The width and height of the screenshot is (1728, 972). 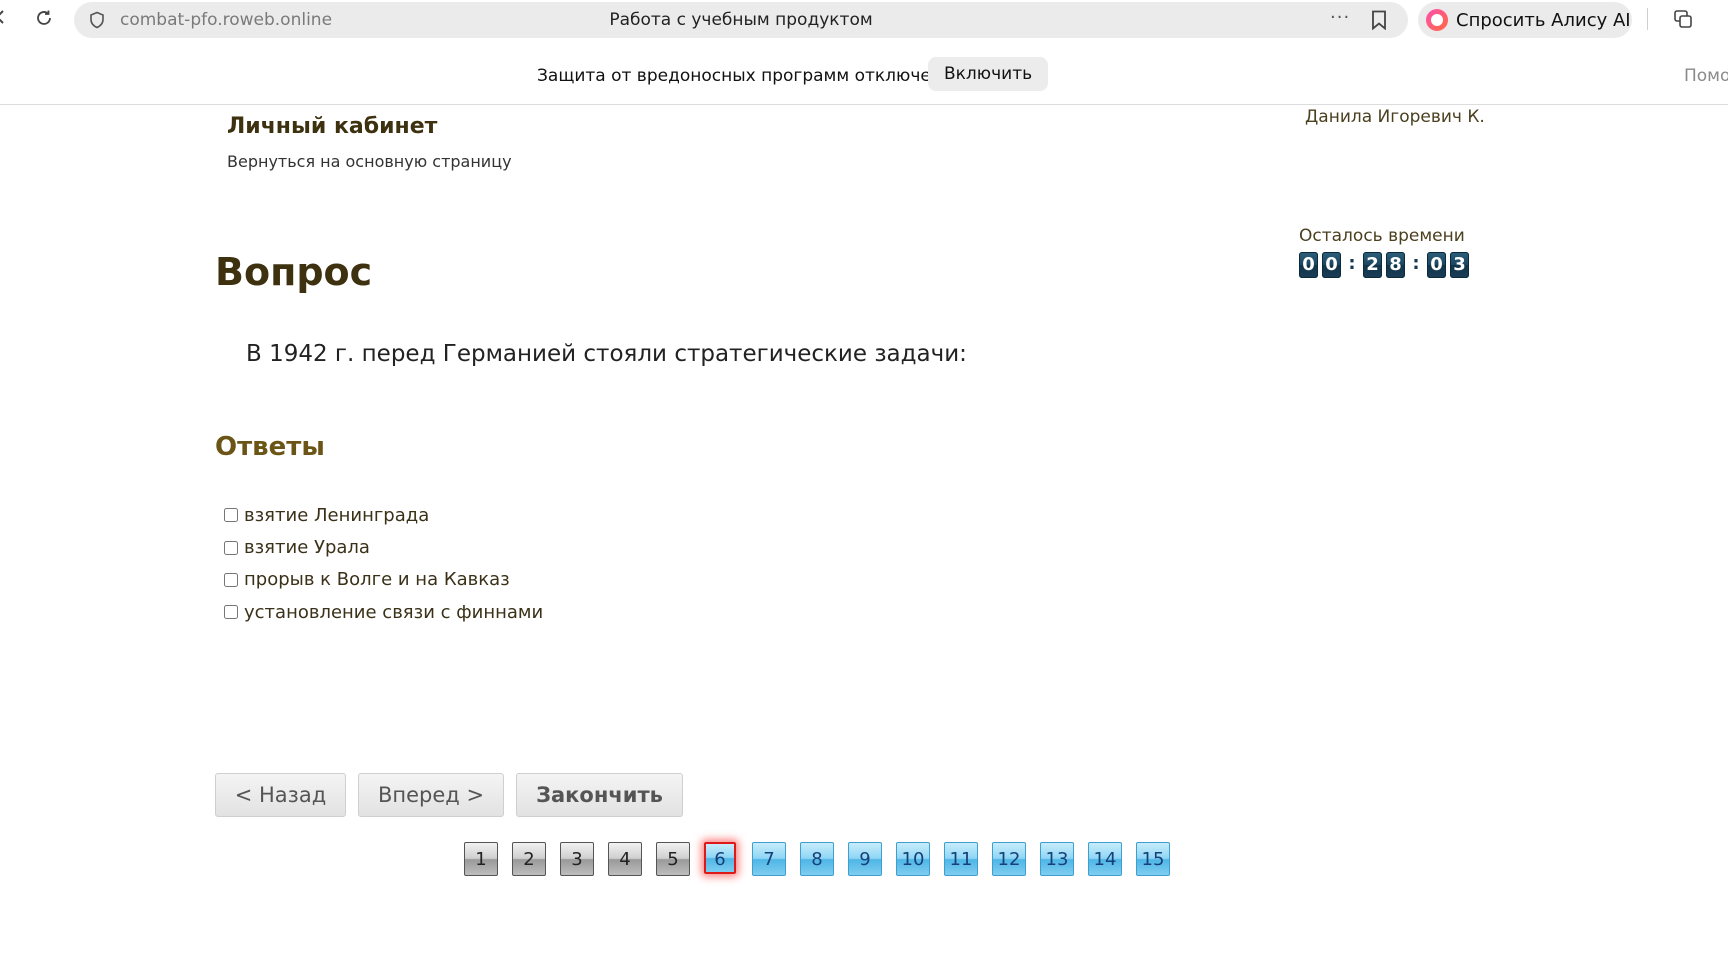 I want to click on page-title: Работа с учебным продуктом, so click(x=741, y=20).